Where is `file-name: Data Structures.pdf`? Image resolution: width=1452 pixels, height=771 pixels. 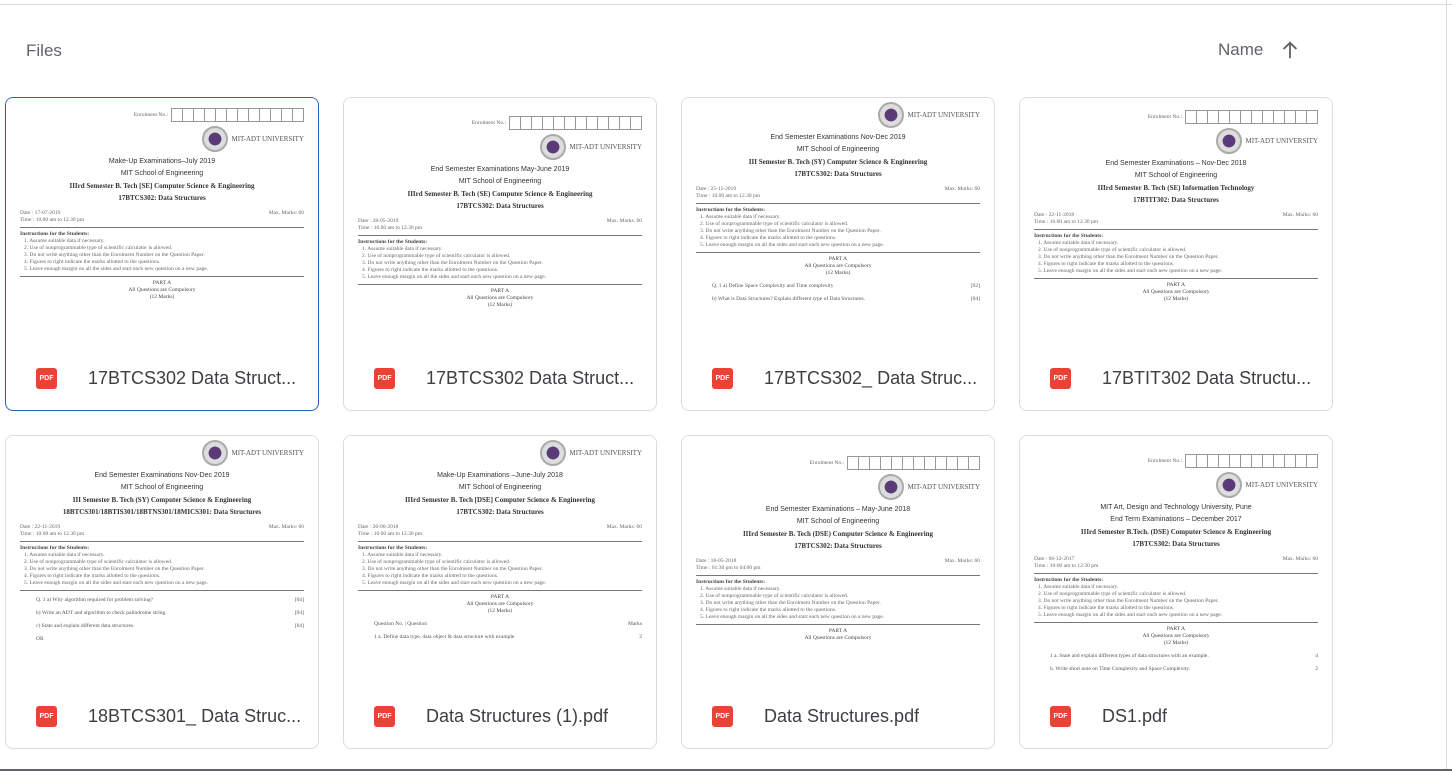
file-name: Data Structures.pdf is located at coordinates (841, 716).